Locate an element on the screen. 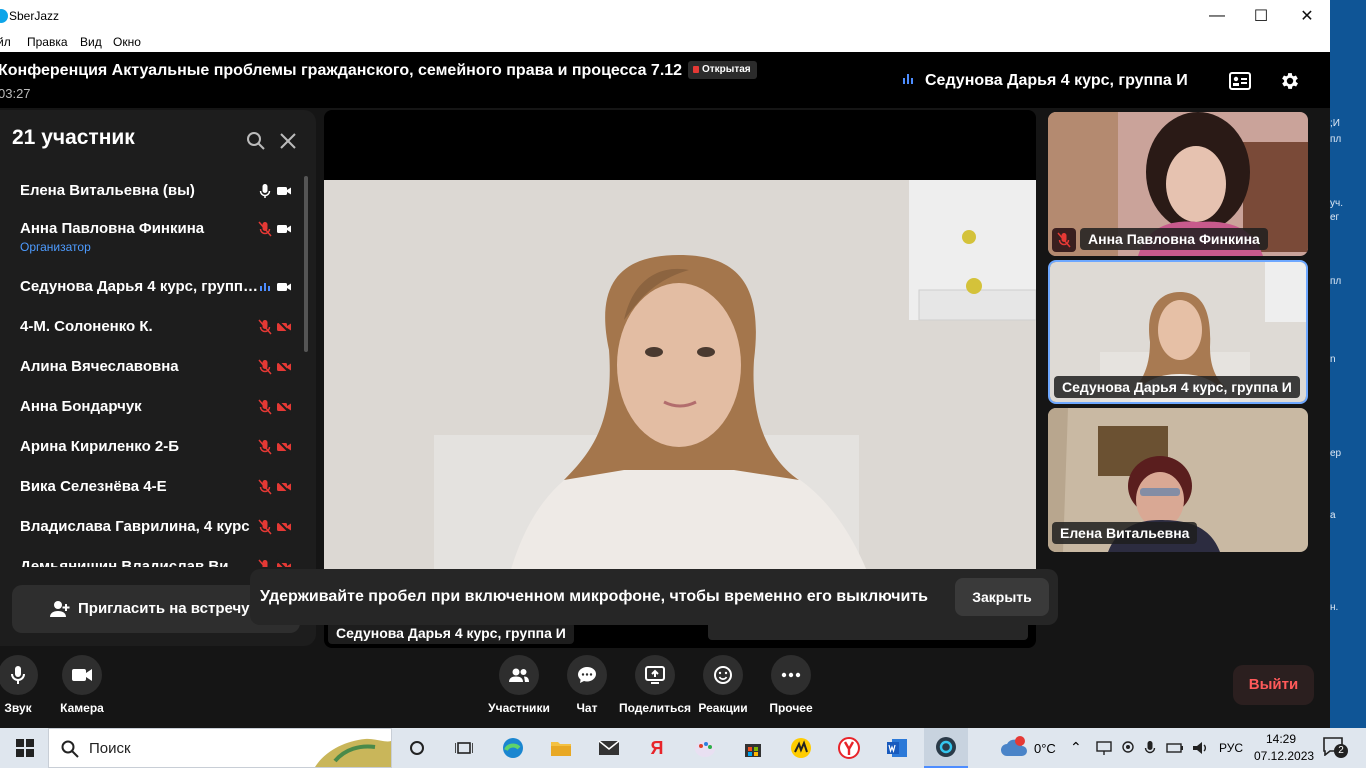 This screenshot has width=1366, height=768. file-explorer-app is located at coordinates (561, 748).